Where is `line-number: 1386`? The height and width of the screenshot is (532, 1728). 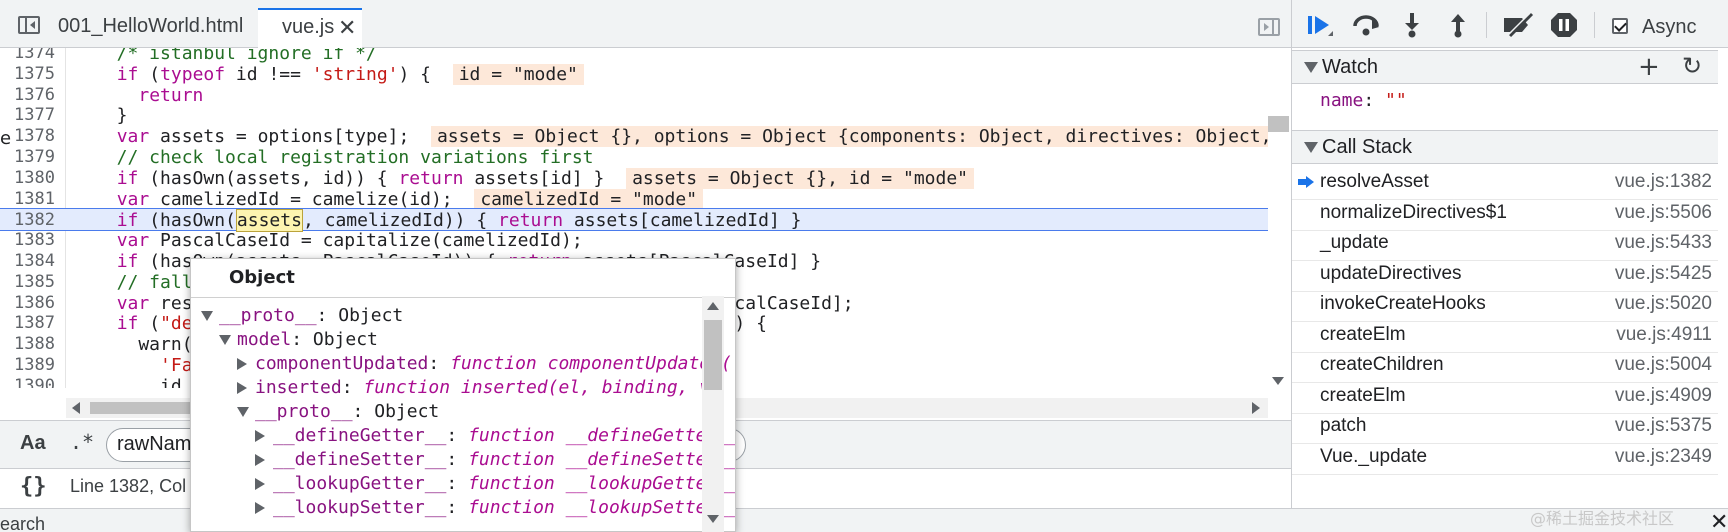 line-number: 1386 is located at coordinates (38, 303).